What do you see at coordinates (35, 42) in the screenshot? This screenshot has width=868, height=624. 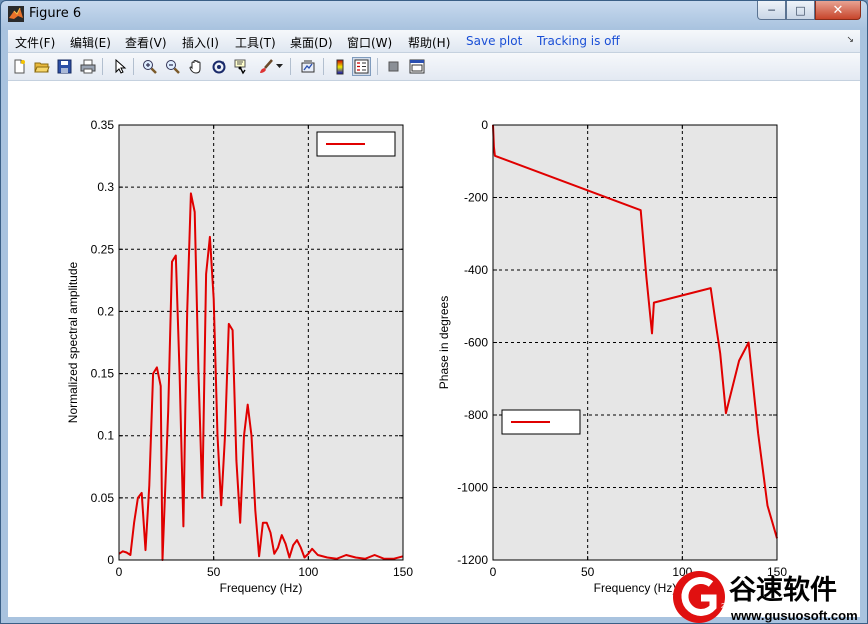 I see `menu-file: 文件(F)` at bounding box center [35, 42].